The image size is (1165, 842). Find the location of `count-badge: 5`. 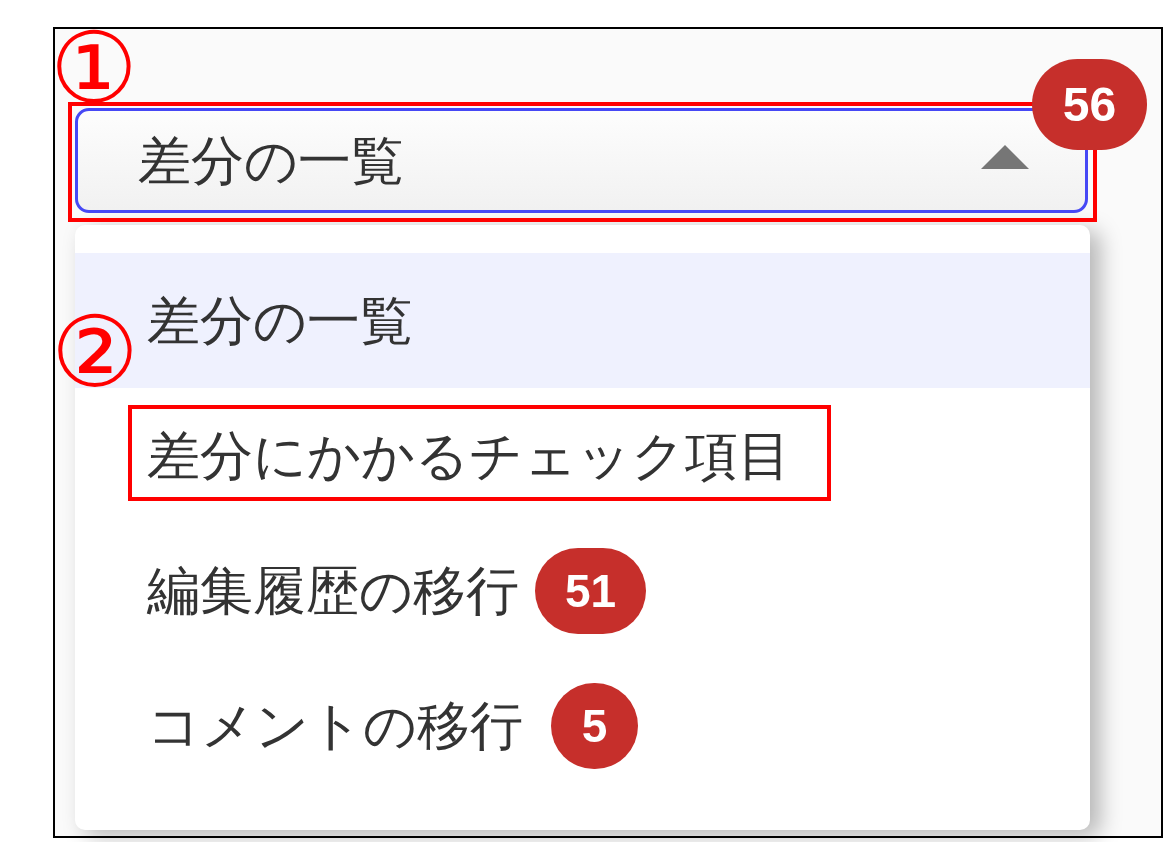

count-badge: 5 is located at coordinates (594, 725).